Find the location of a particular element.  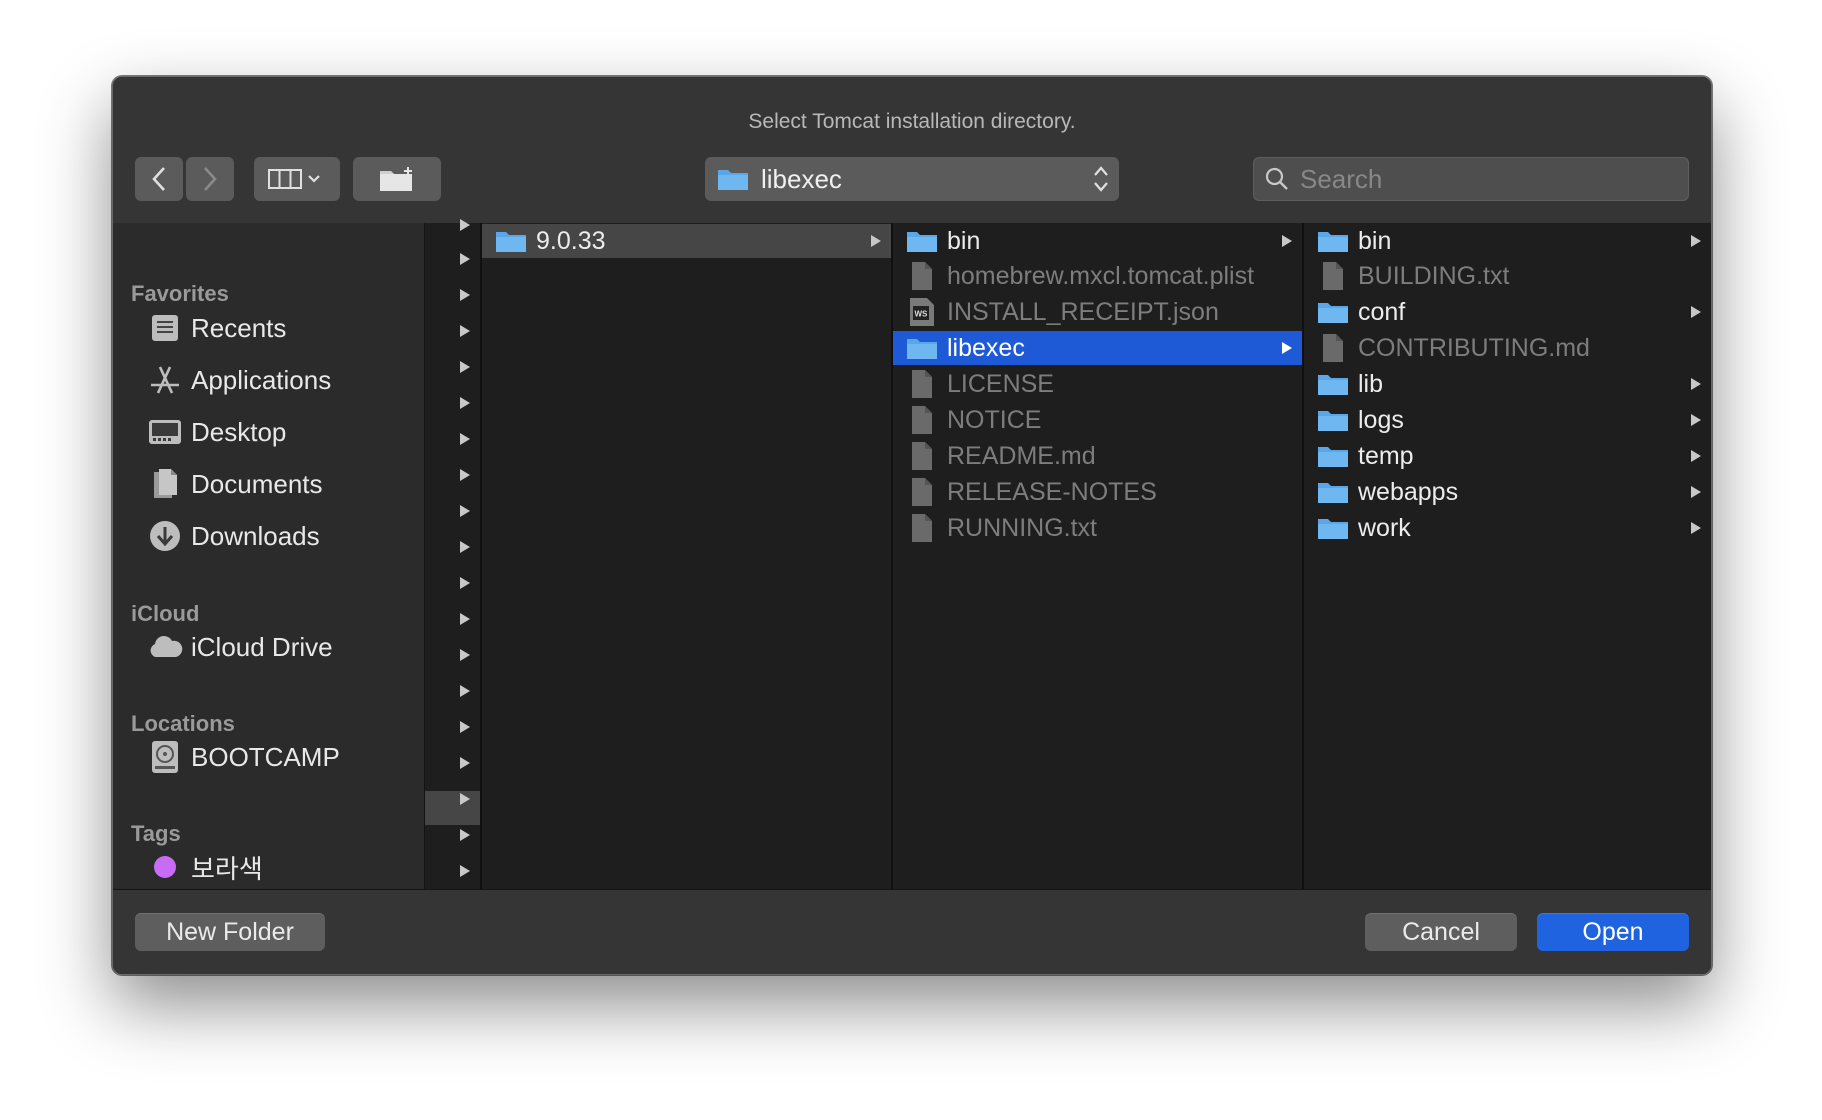

cancel-button: Cancel is located at coordinates (1441, 932).